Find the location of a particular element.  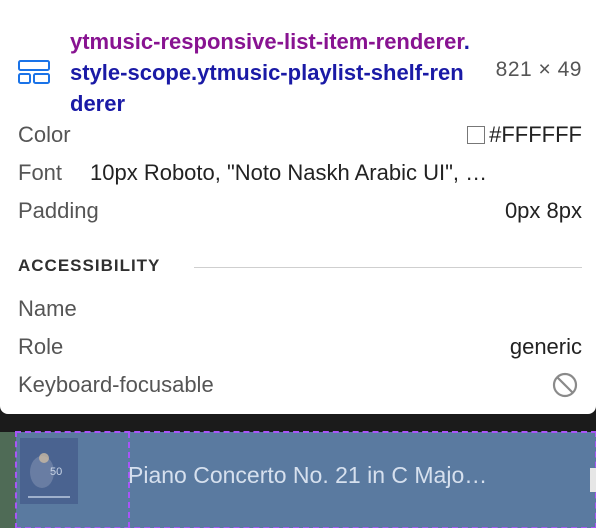

page-left-strip is located at coordinates (8, 480).